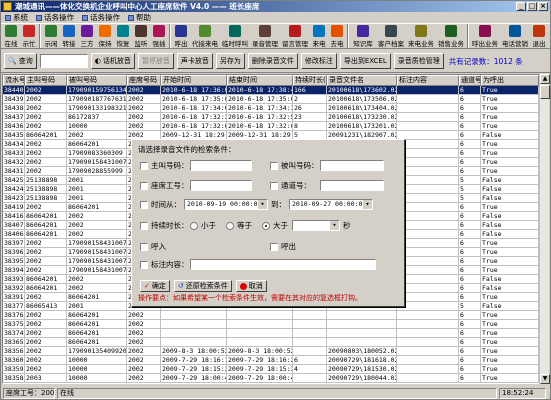 The image size is (551, 400). What do you see at coordinates (141, 36) in the screenshot?
I see `toolbar-button-7: 监听` at bounding box center [141, 36].